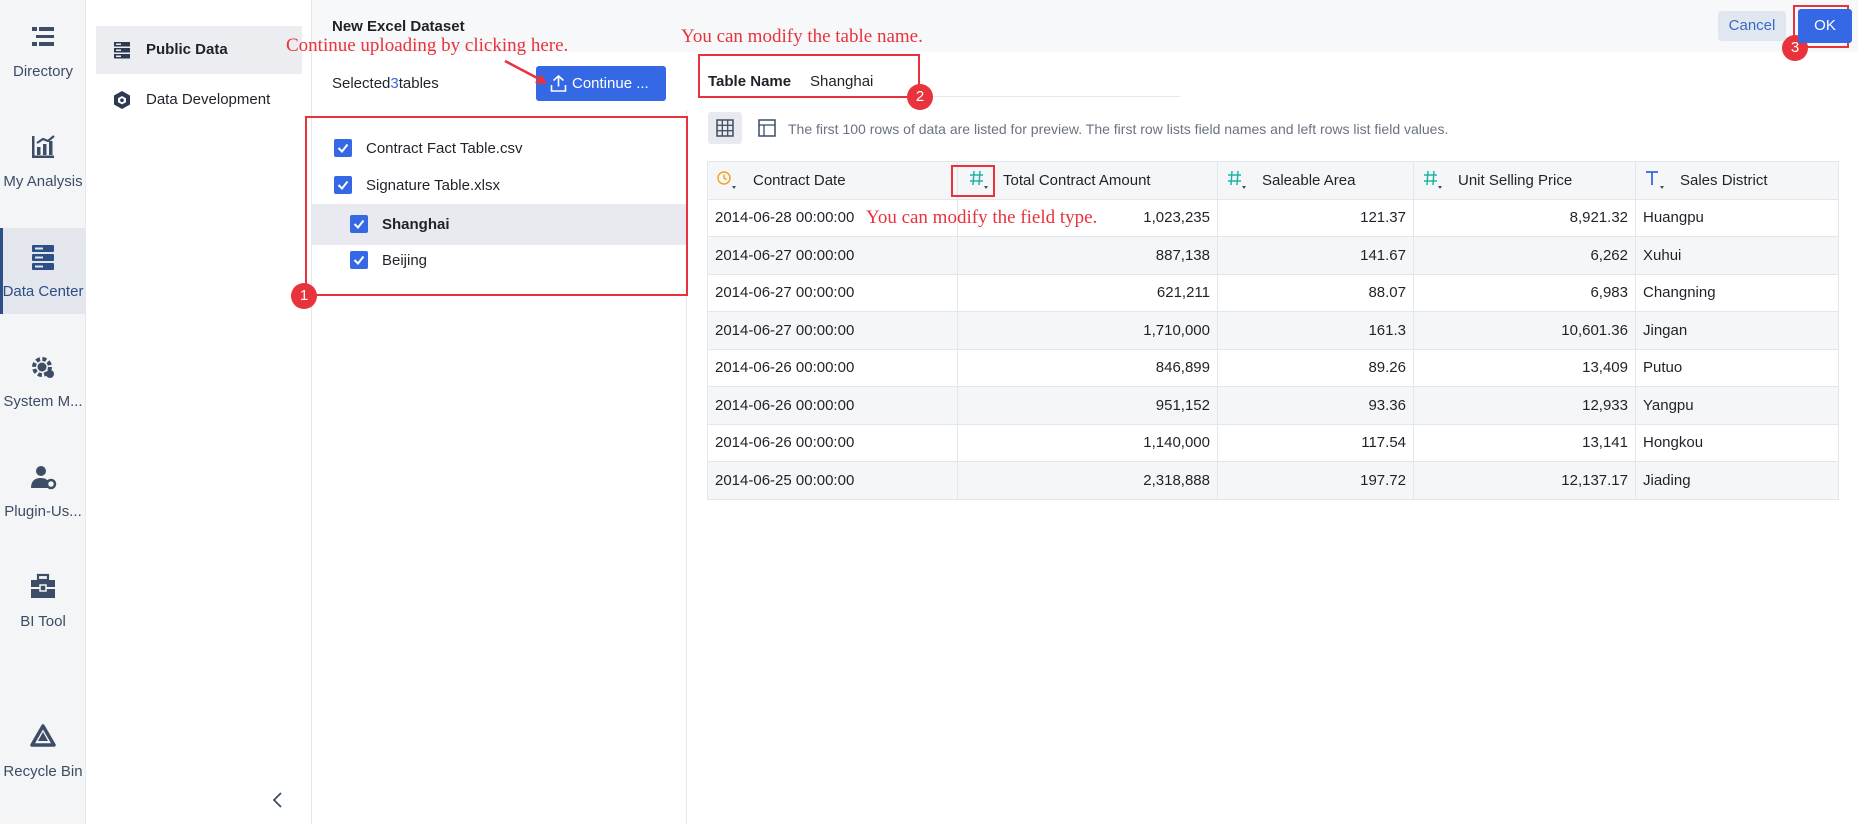 The height and width of the screenshot is (824, 1858). Describe the element at coordinates (385, 83) in the screenshot. I see `selected-tables-count: Selected3tables` at that location.